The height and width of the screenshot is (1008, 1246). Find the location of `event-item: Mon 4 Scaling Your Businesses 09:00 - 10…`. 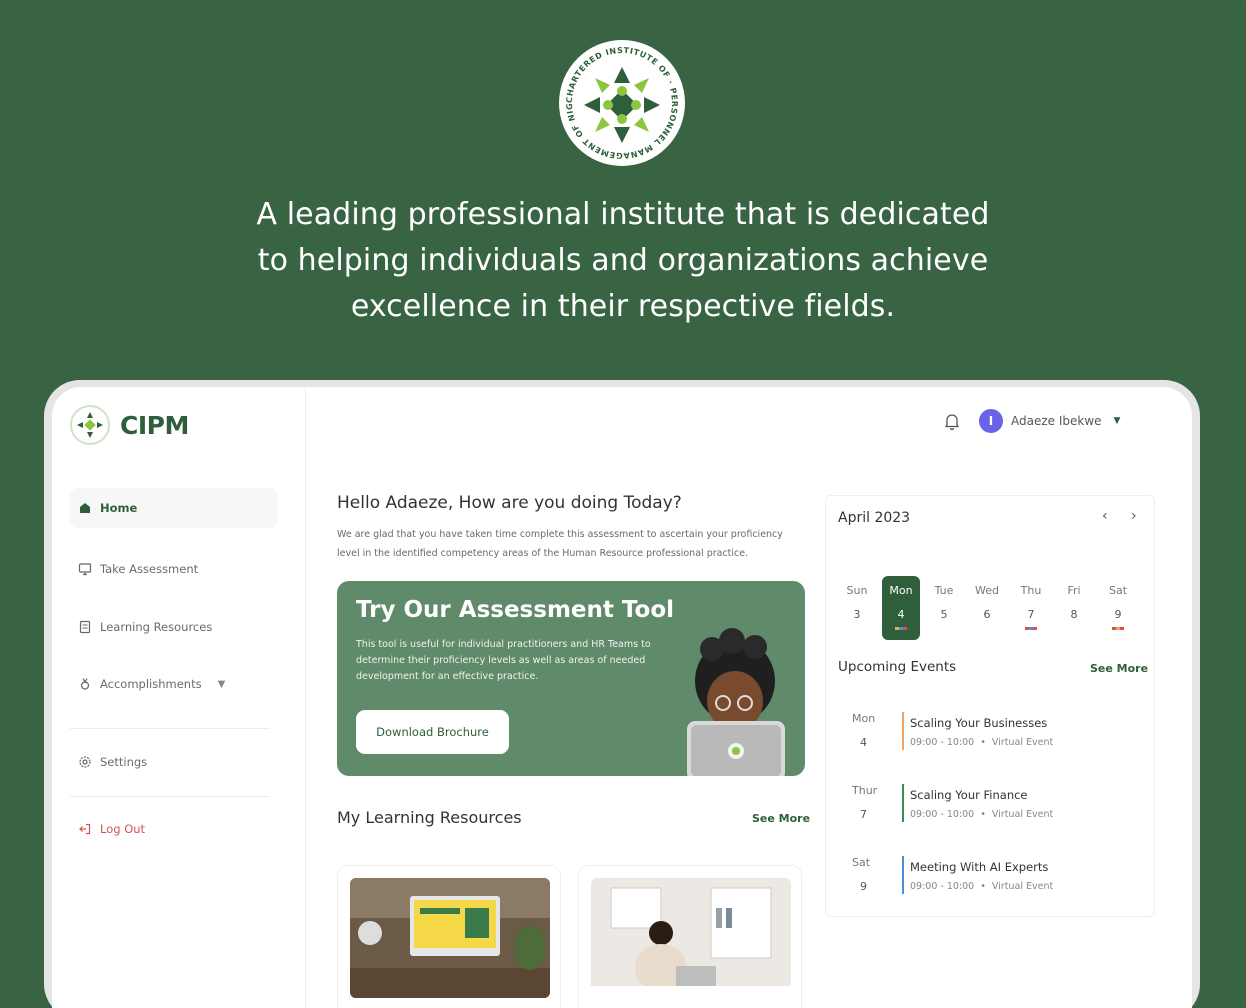

event-item: Mon 4 Scaling Your Businesses 09:00 - 10… is located at coordinates (988, 735).